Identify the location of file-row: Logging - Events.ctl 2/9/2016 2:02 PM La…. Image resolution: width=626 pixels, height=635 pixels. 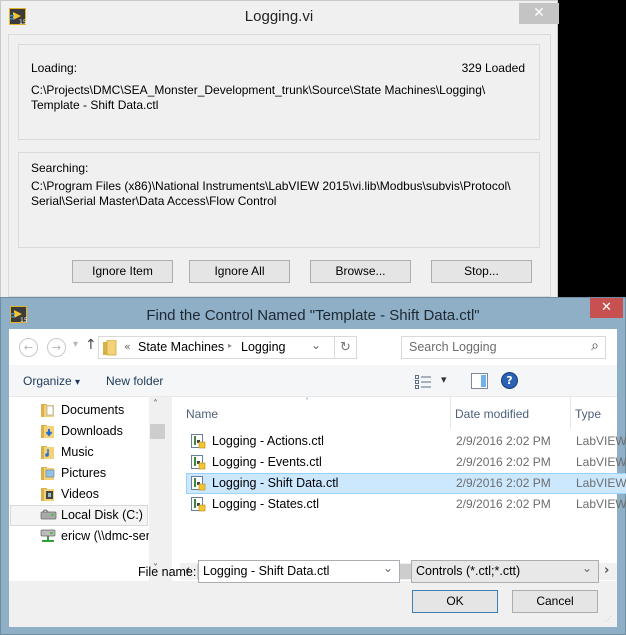
(406, 462).